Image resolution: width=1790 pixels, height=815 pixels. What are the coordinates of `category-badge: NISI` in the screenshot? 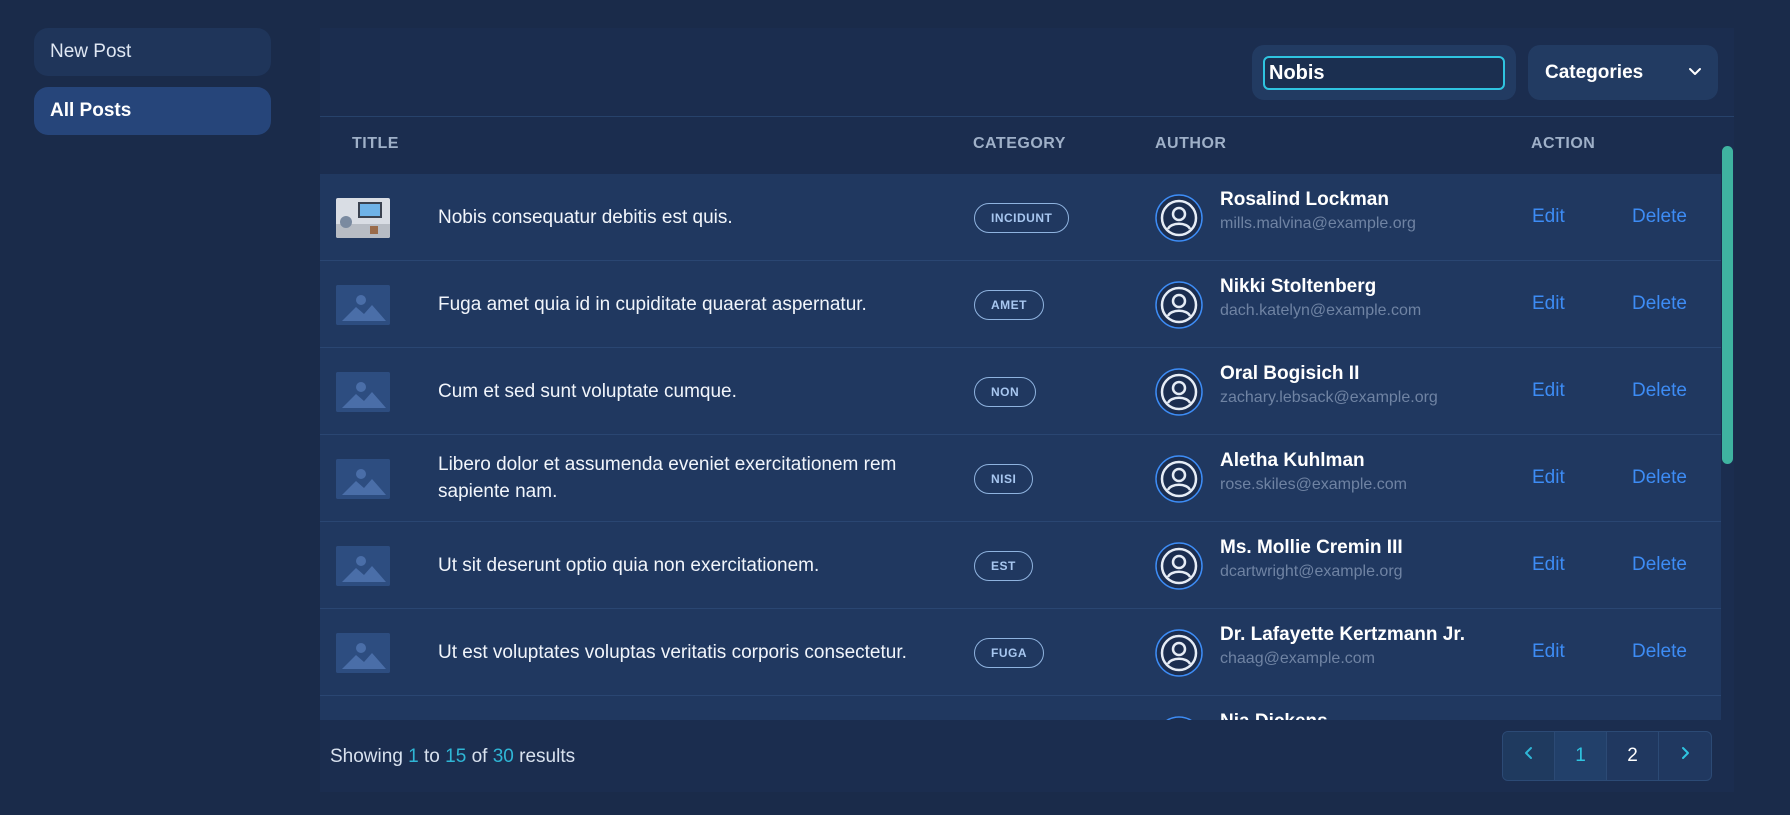 It's located at (1004, 479).